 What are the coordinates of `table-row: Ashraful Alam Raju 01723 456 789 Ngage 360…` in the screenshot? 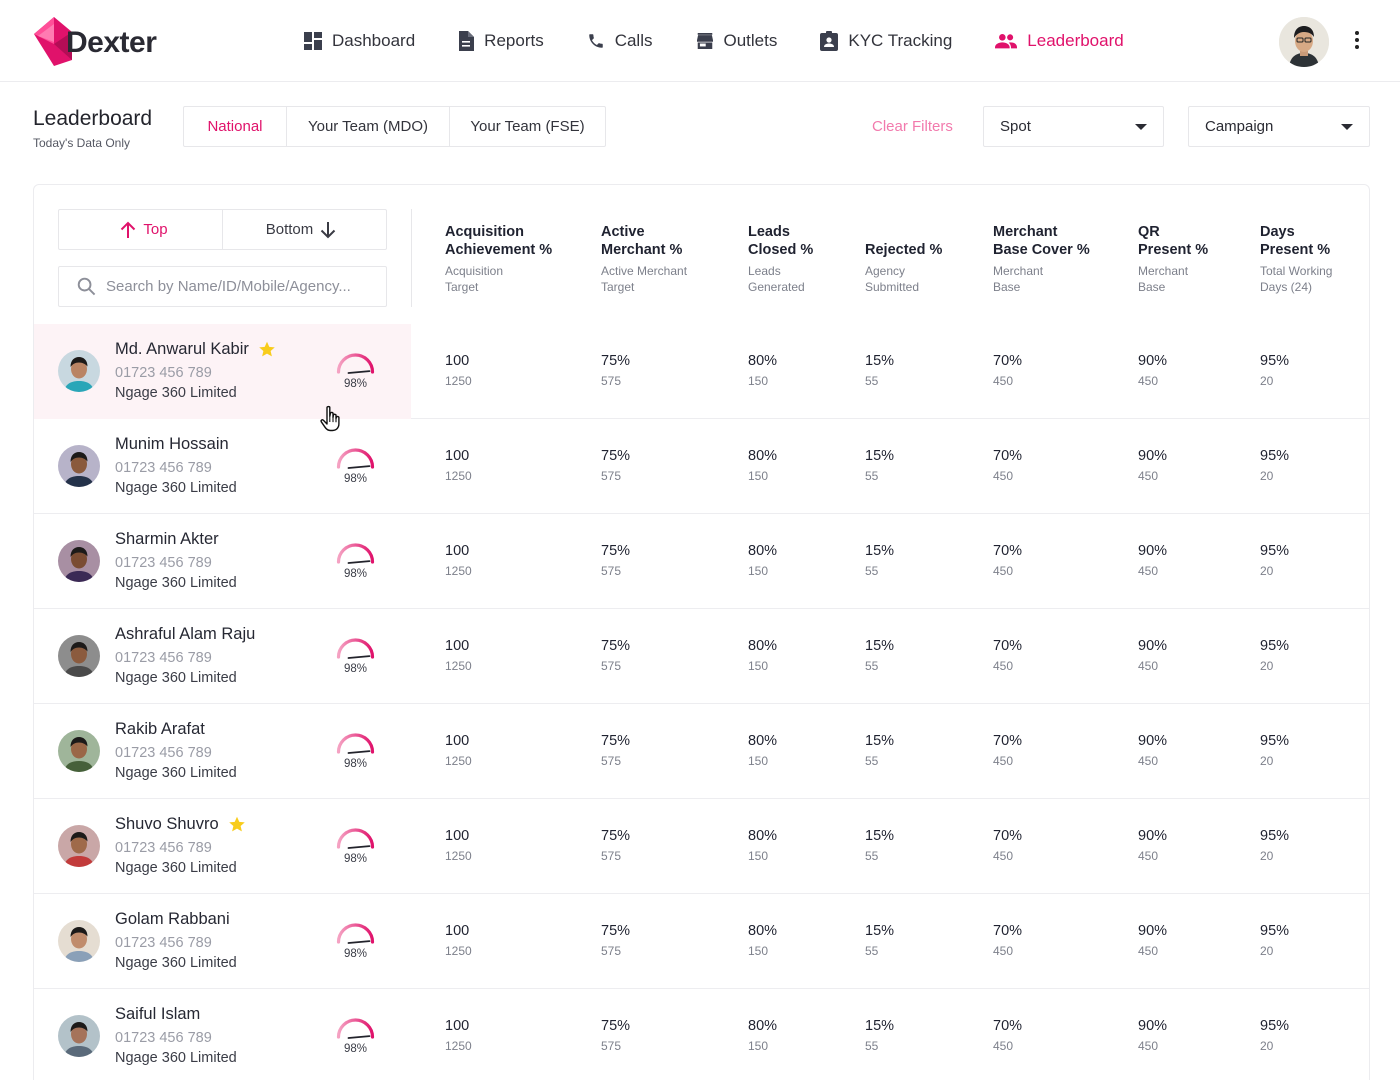 It's located at (701, 656).